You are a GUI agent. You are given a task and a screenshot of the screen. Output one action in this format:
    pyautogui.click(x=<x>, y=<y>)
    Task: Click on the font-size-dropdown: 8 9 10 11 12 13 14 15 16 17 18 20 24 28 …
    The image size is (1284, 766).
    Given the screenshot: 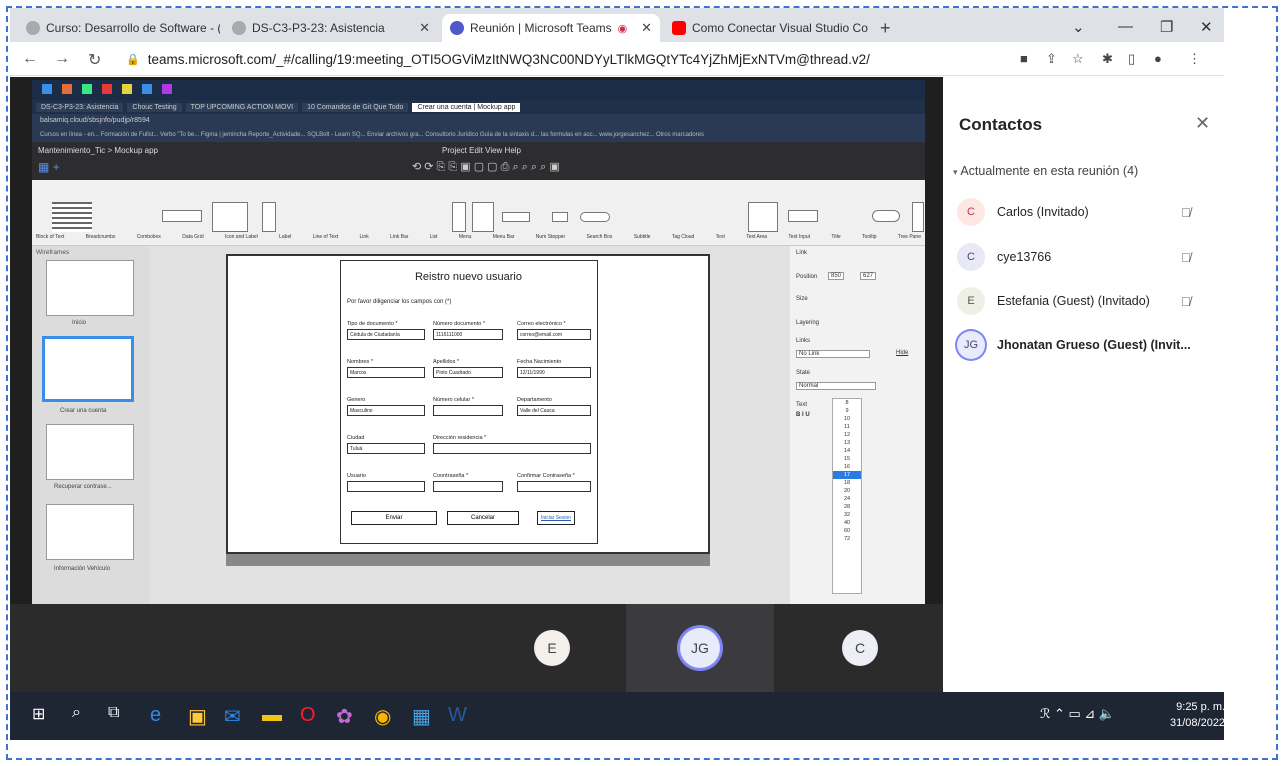 What is the action you would take?
    pyautogui.click(x=847, y=496)
    